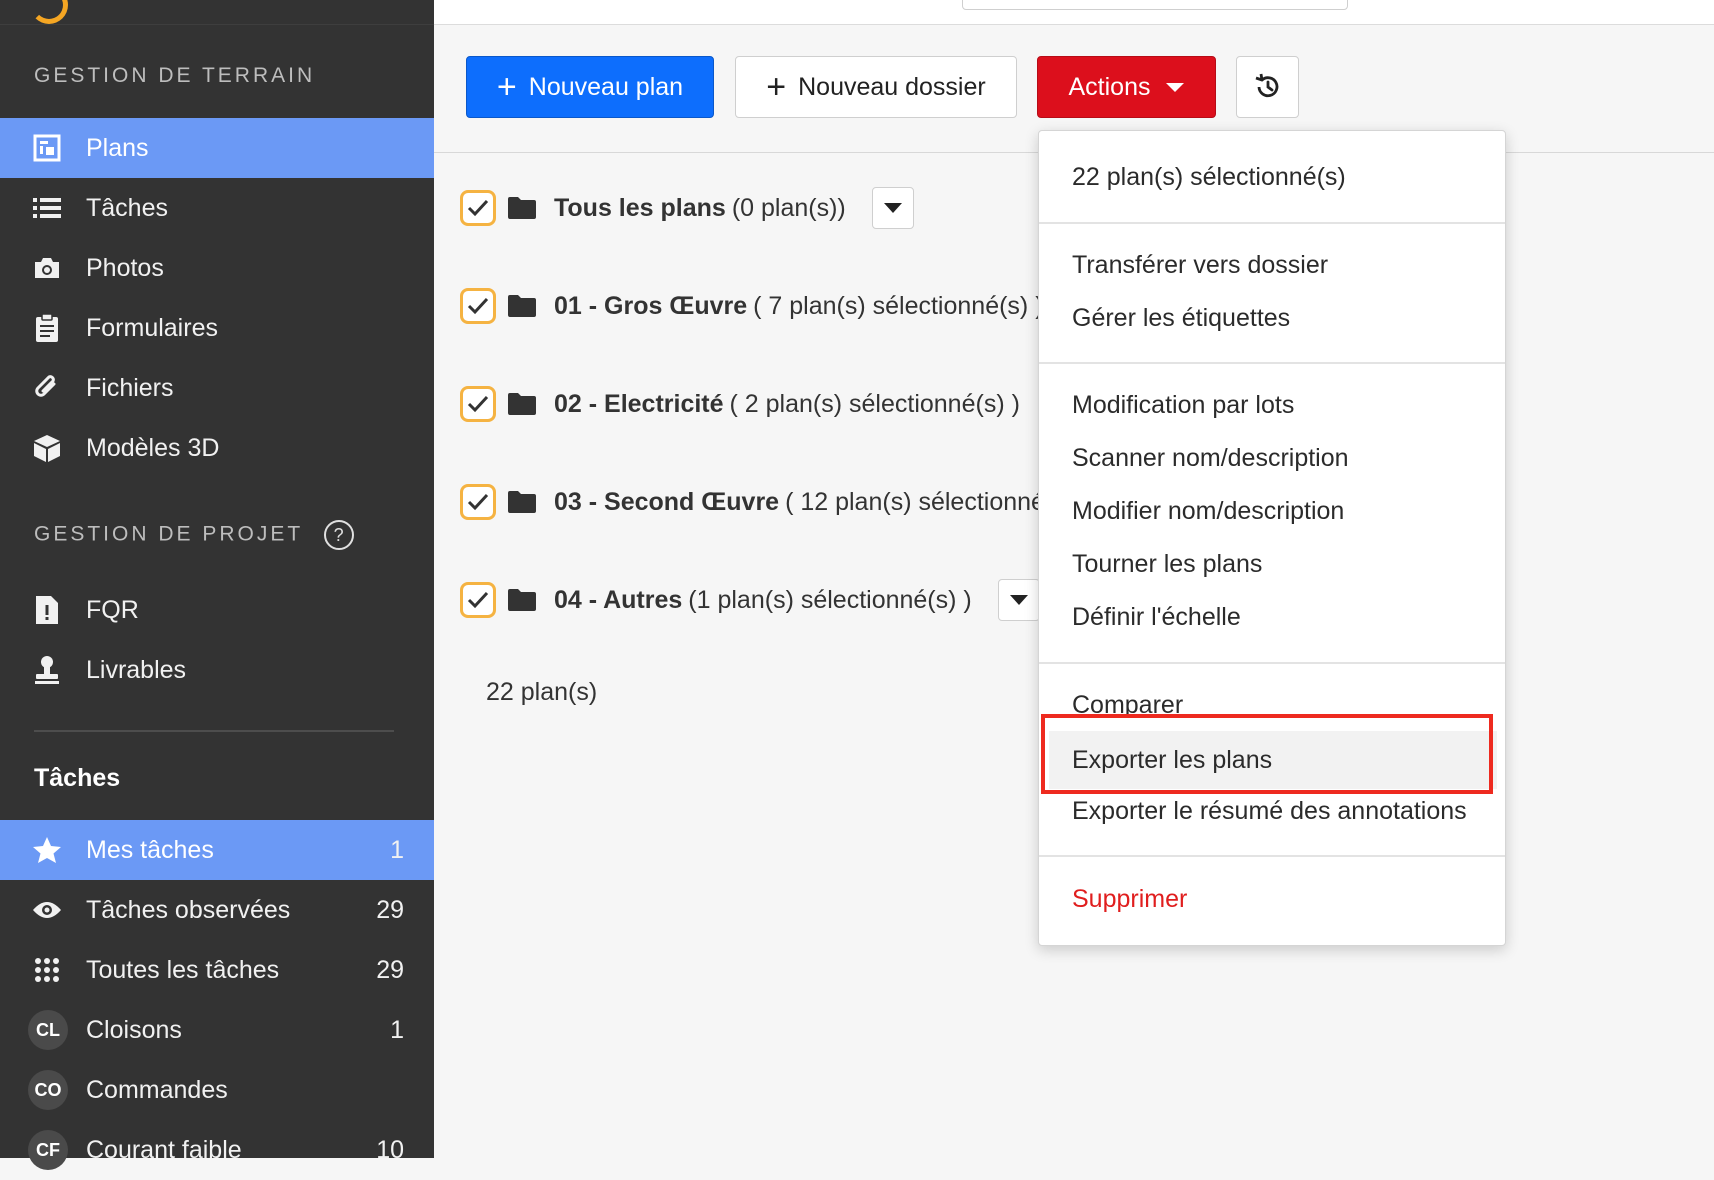 The width and height of the screenshot is (1714, 1180). What do you see at coordinates (1273, 760) in the screenshot?
I see `menu-item-export-plans: Exporter les plans` at bounding box center [1273, 760].